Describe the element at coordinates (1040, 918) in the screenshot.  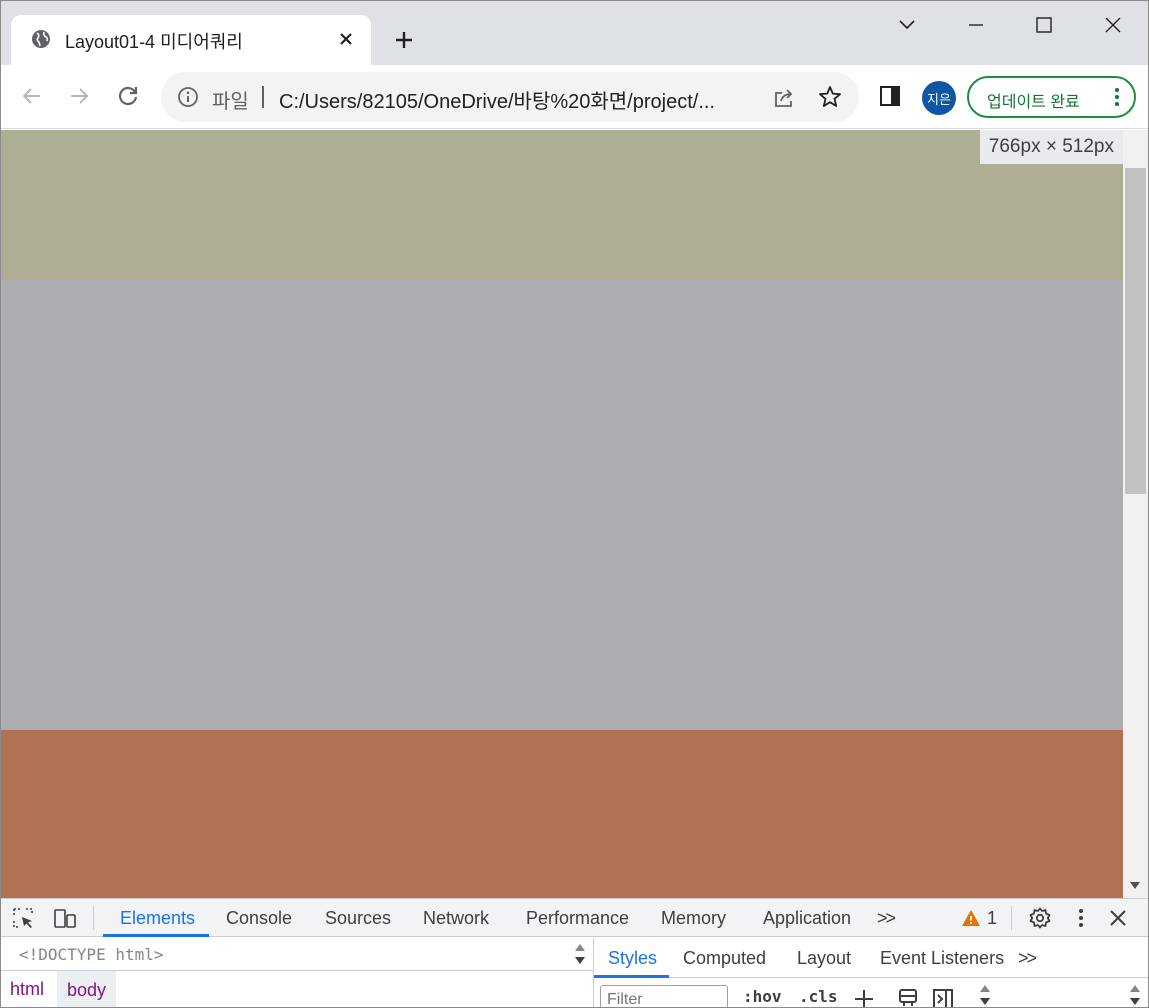
I see `gear-icon` at that location.